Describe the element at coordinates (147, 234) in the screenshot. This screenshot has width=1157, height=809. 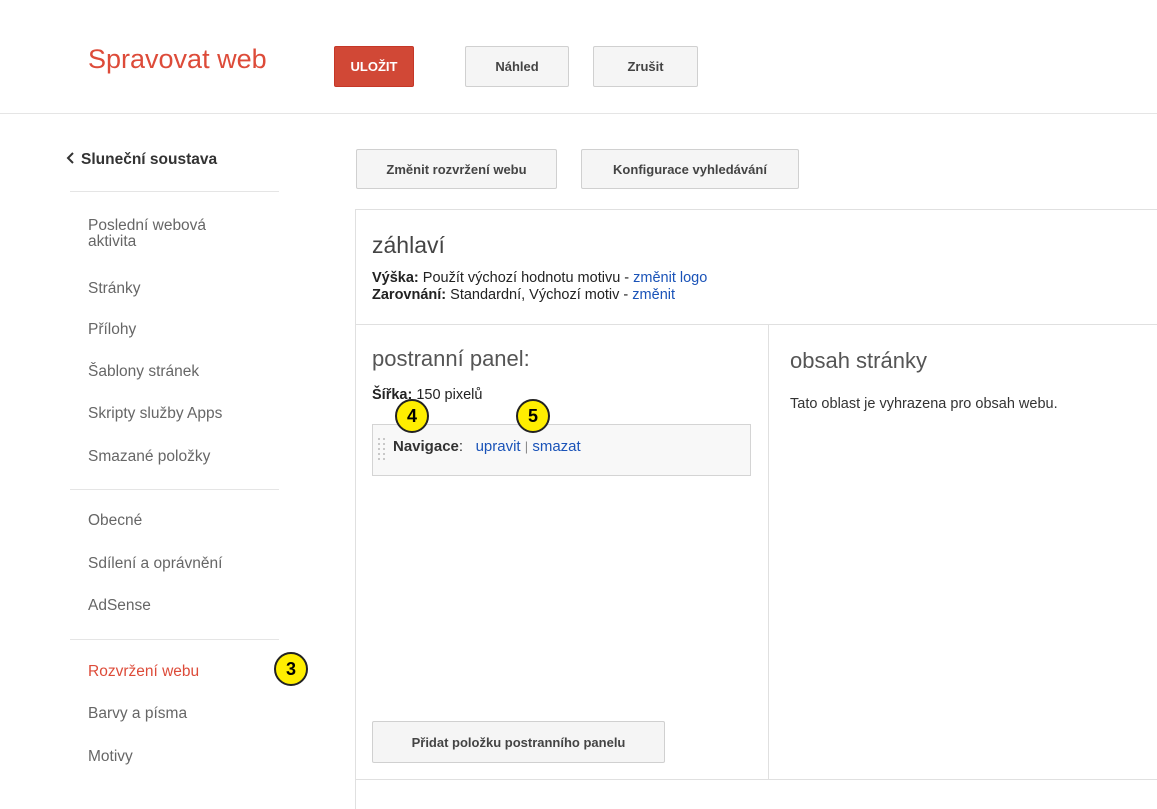
I see `sidebar-item-activity: Poslední webová aktivita` at that location.